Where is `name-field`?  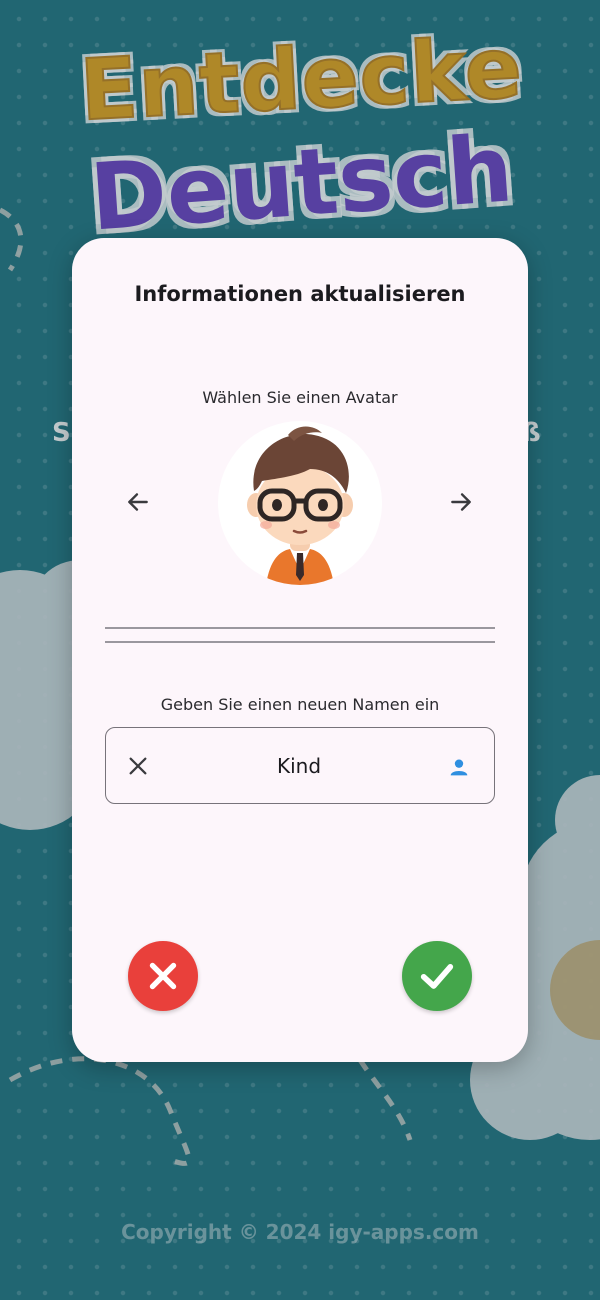
name-field is located at coordinates (300, 765).